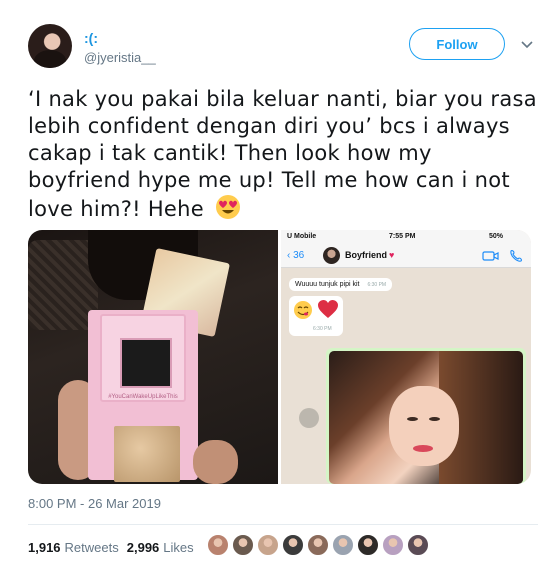  I want to click on divider, so click(283, 524).